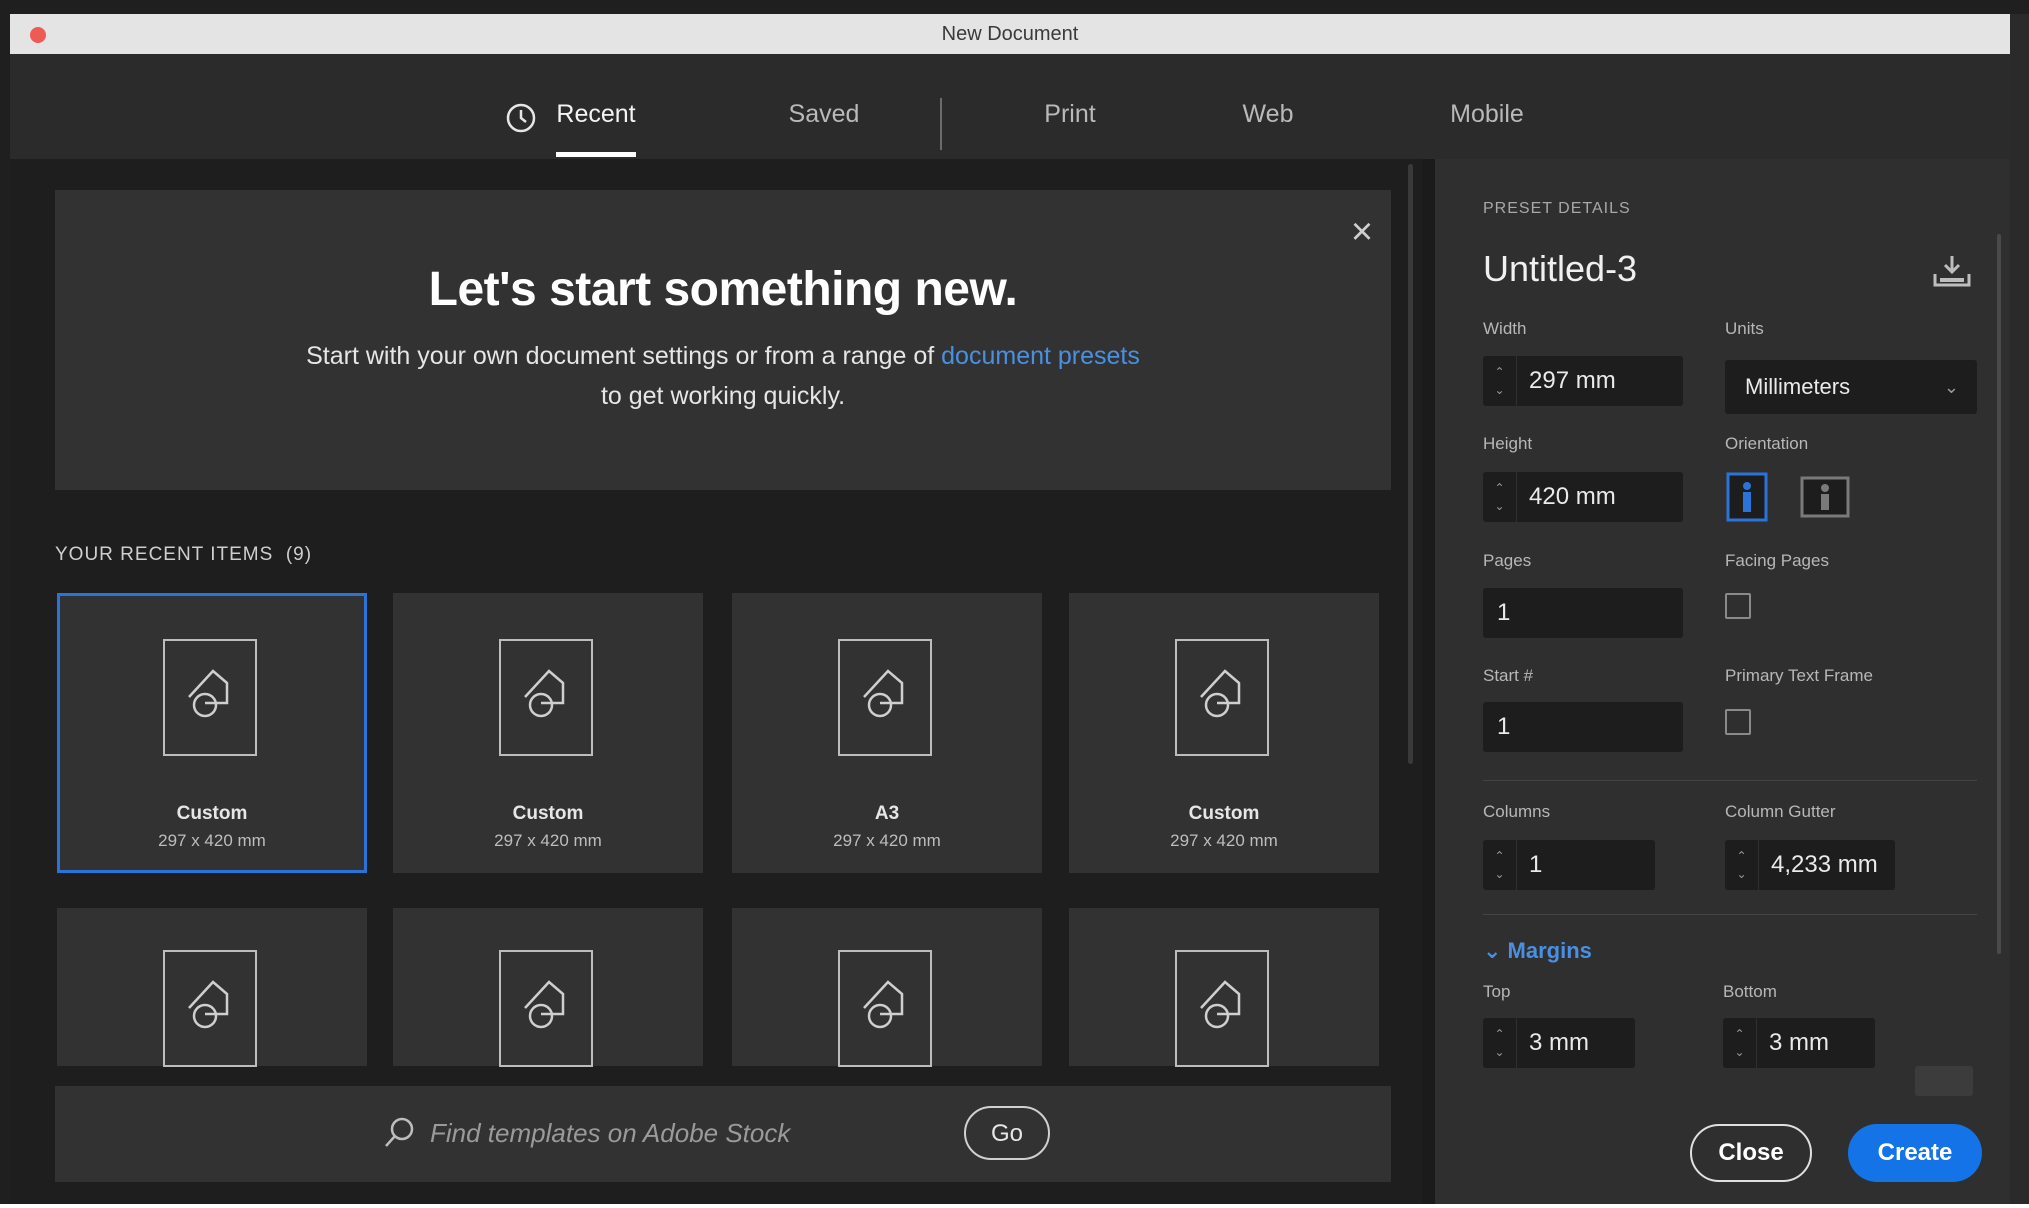 This screenshot has width=2029, height=1208. What do you see at coordinates (596, 114) in the screenshot?
I see `tab-recent: Recent` at bounding box center [596, 114].